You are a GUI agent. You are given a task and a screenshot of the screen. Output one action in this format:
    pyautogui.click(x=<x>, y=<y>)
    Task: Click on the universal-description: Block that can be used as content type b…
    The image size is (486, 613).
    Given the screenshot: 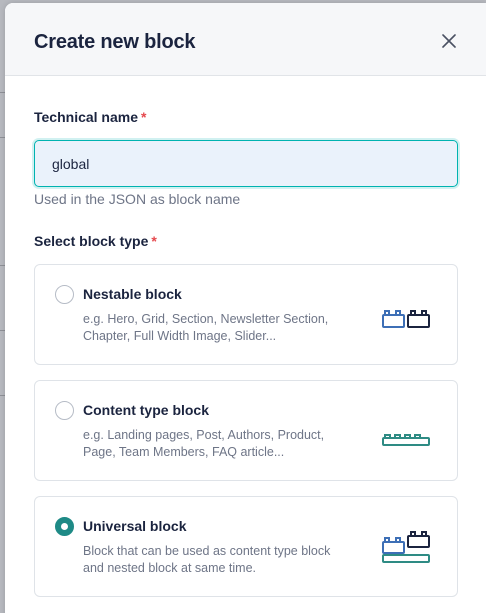 What is the action you would take?
    pyautogui.click(x=207, y=559)
    